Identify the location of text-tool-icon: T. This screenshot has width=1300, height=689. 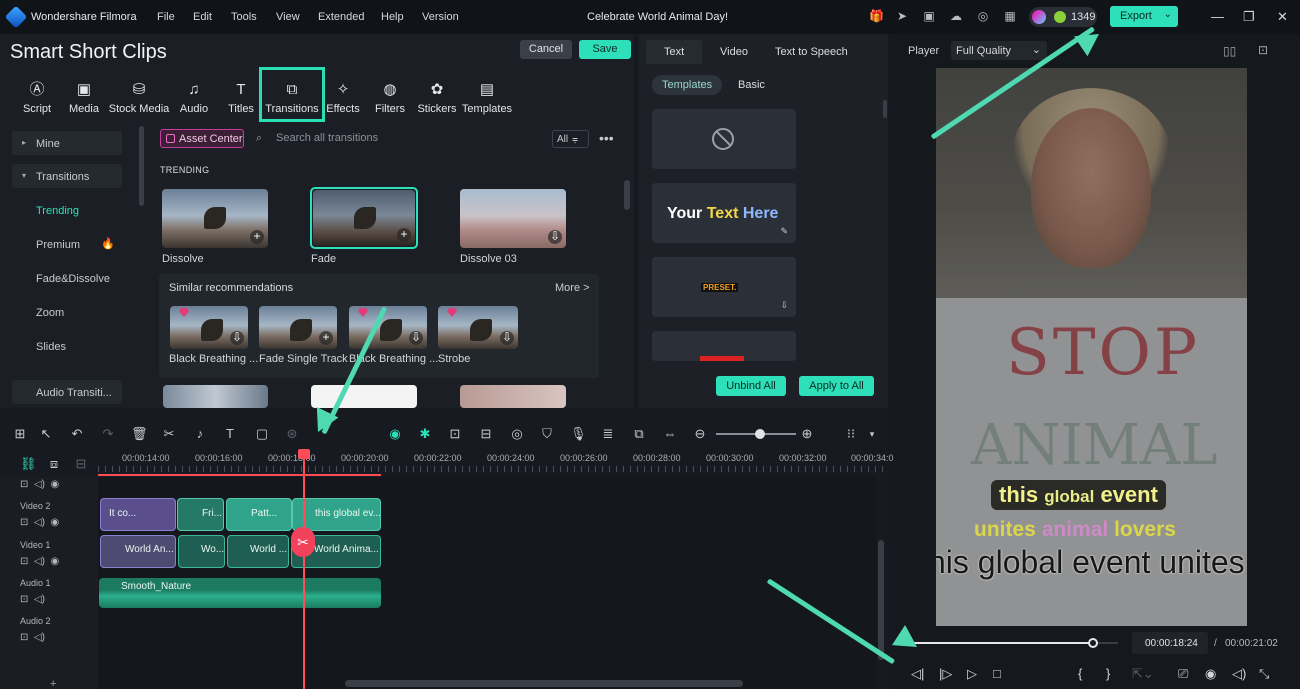
(230, 434).